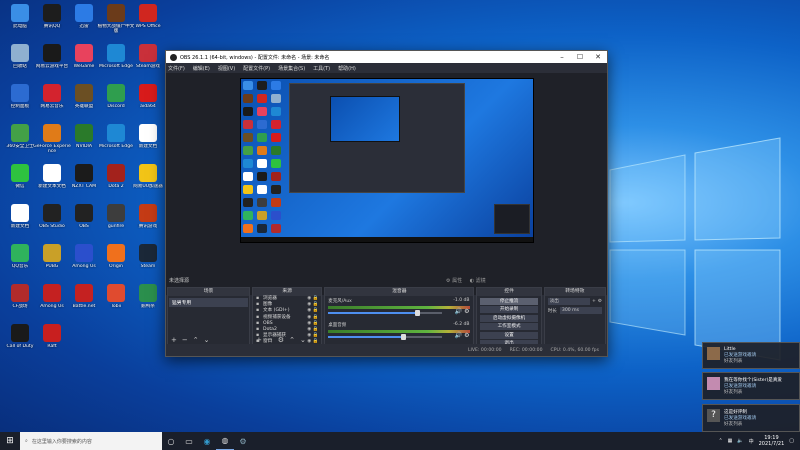 The width and height of the screenshot is (800, 450). Describe the element at coordinates (580, 310) in the screenshot. I see `duration-input: 300 ms` at that location.